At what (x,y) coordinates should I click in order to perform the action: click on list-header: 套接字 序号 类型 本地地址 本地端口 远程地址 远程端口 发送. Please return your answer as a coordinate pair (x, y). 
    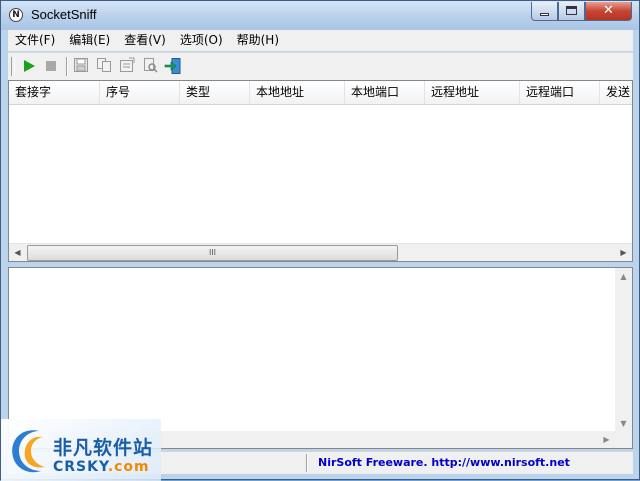
    Looking at the image, I should click on (320, 93).